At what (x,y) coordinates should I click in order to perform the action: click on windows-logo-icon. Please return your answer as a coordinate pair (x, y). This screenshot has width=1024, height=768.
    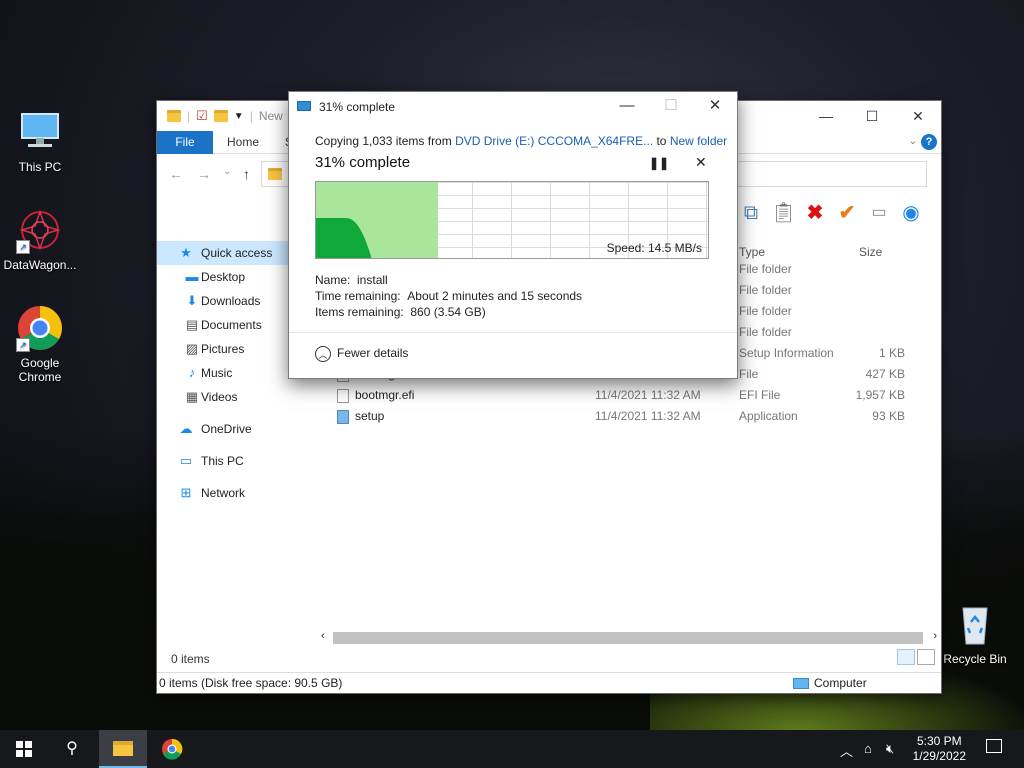
    Looking at the image, I should click on (24, 748).